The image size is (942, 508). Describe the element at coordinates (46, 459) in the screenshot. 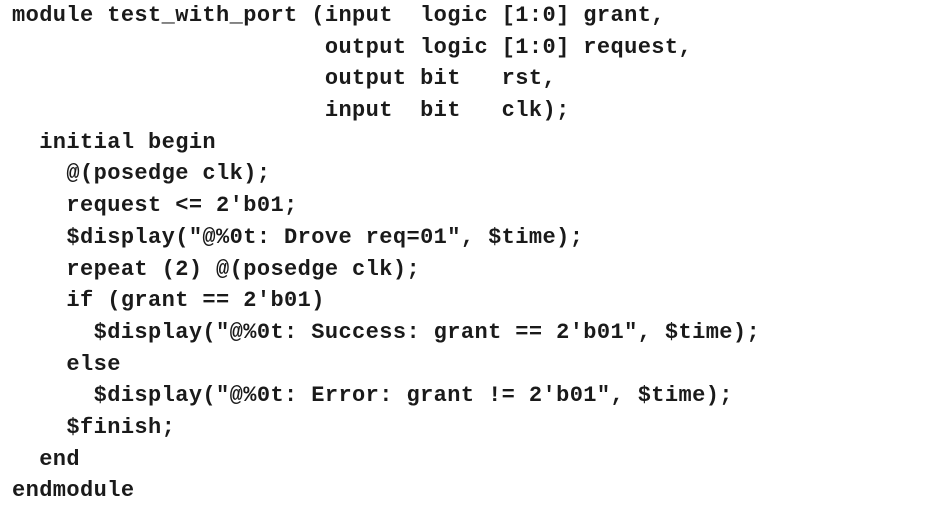

I see `code-line: end` at that location.